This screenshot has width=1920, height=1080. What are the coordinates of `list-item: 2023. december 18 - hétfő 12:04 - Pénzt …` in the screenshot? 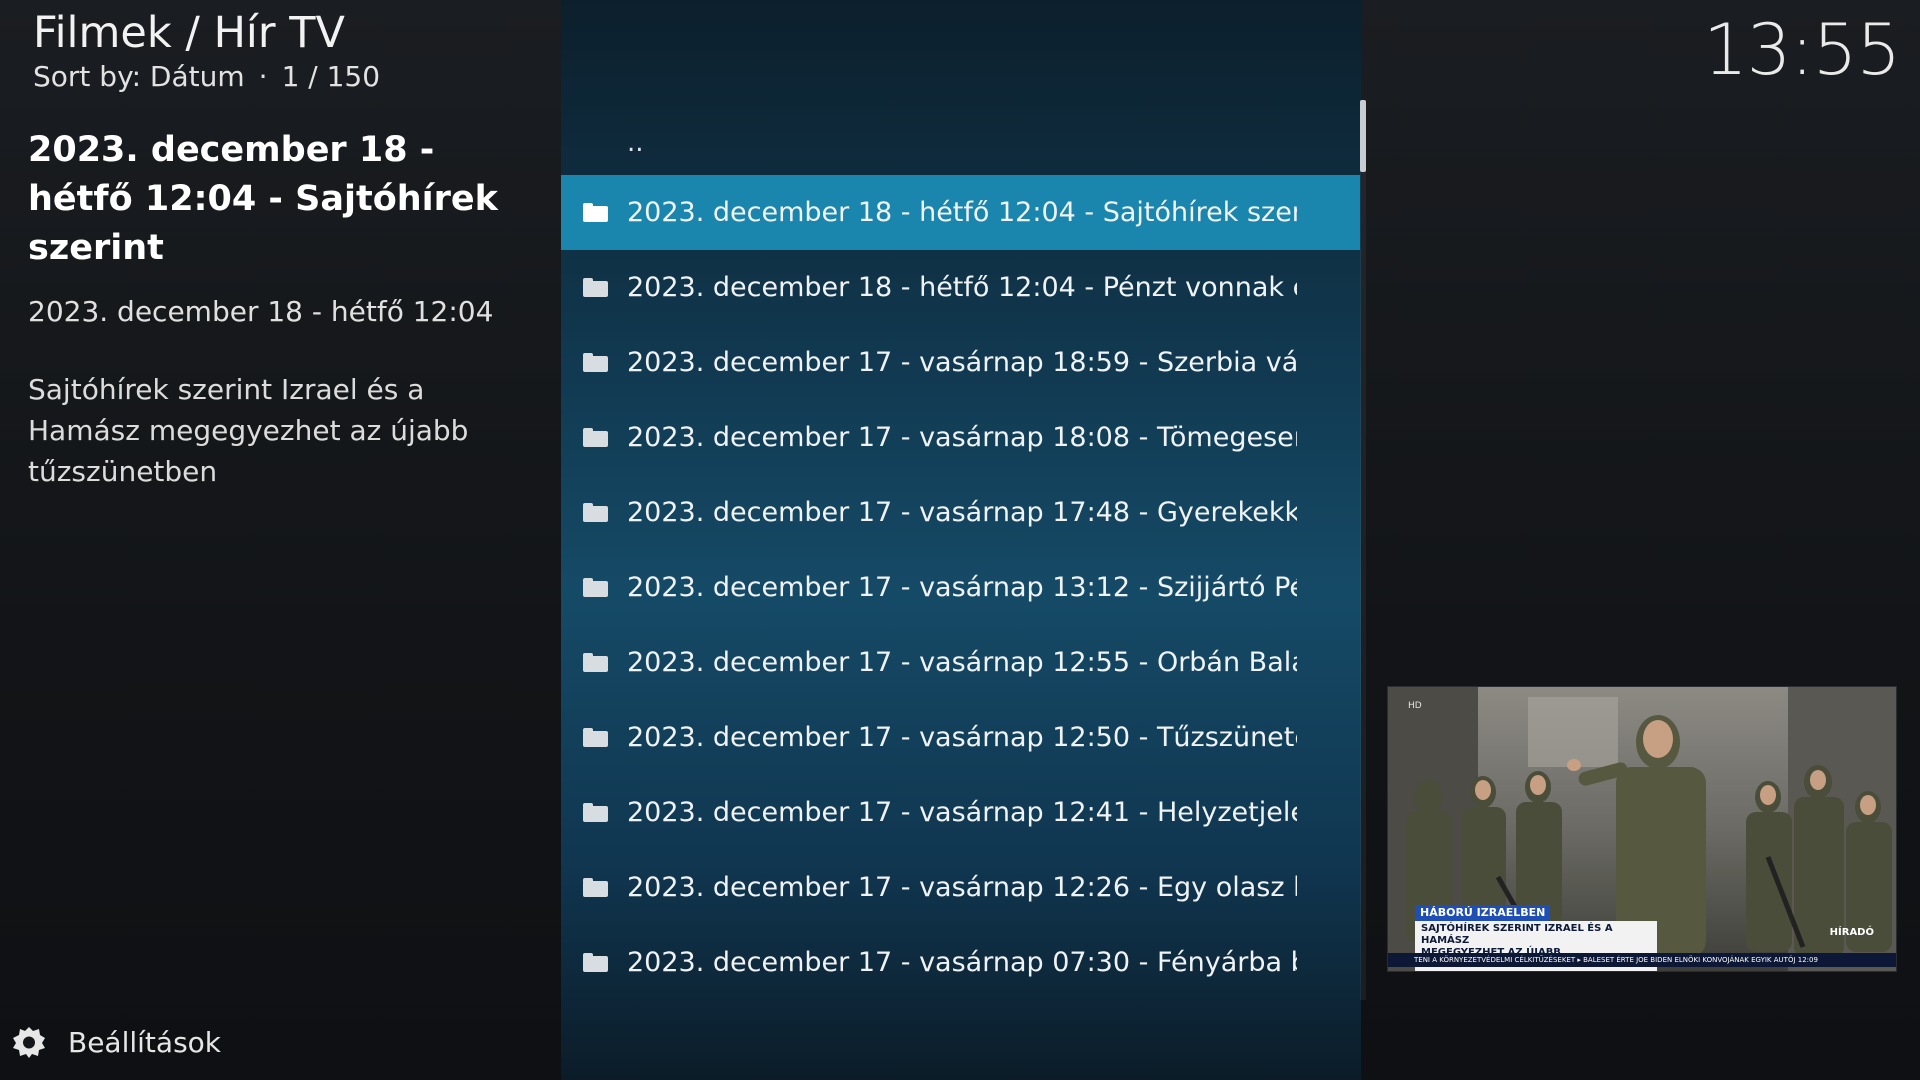 It's located at (960, 287).